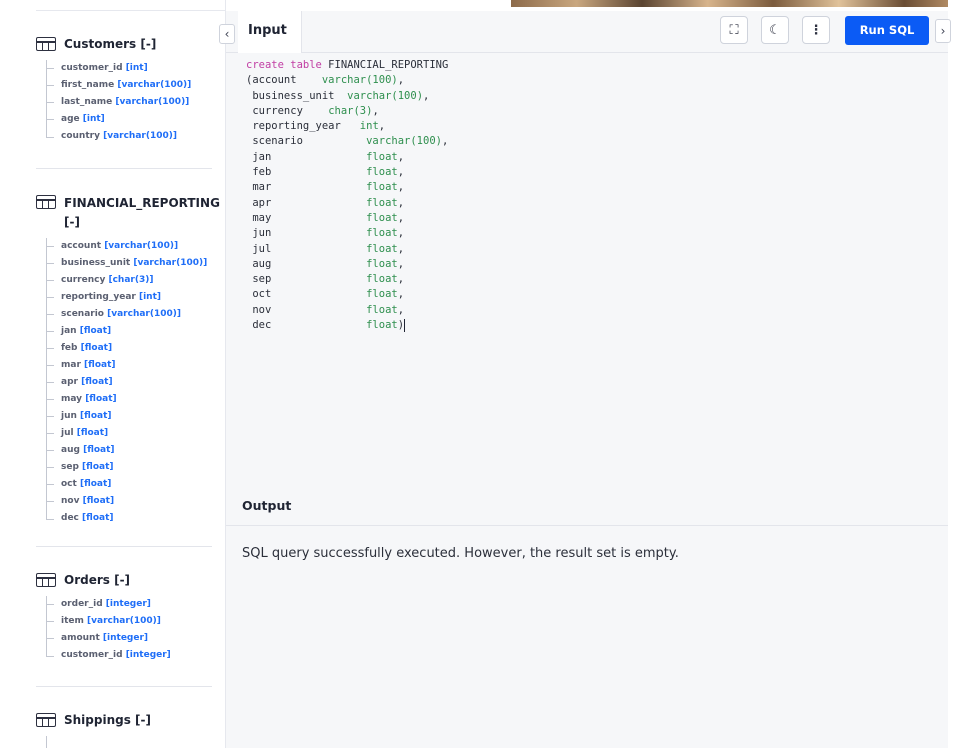  I want to click on theme-toggle-button: ☾, so click(775, 30).